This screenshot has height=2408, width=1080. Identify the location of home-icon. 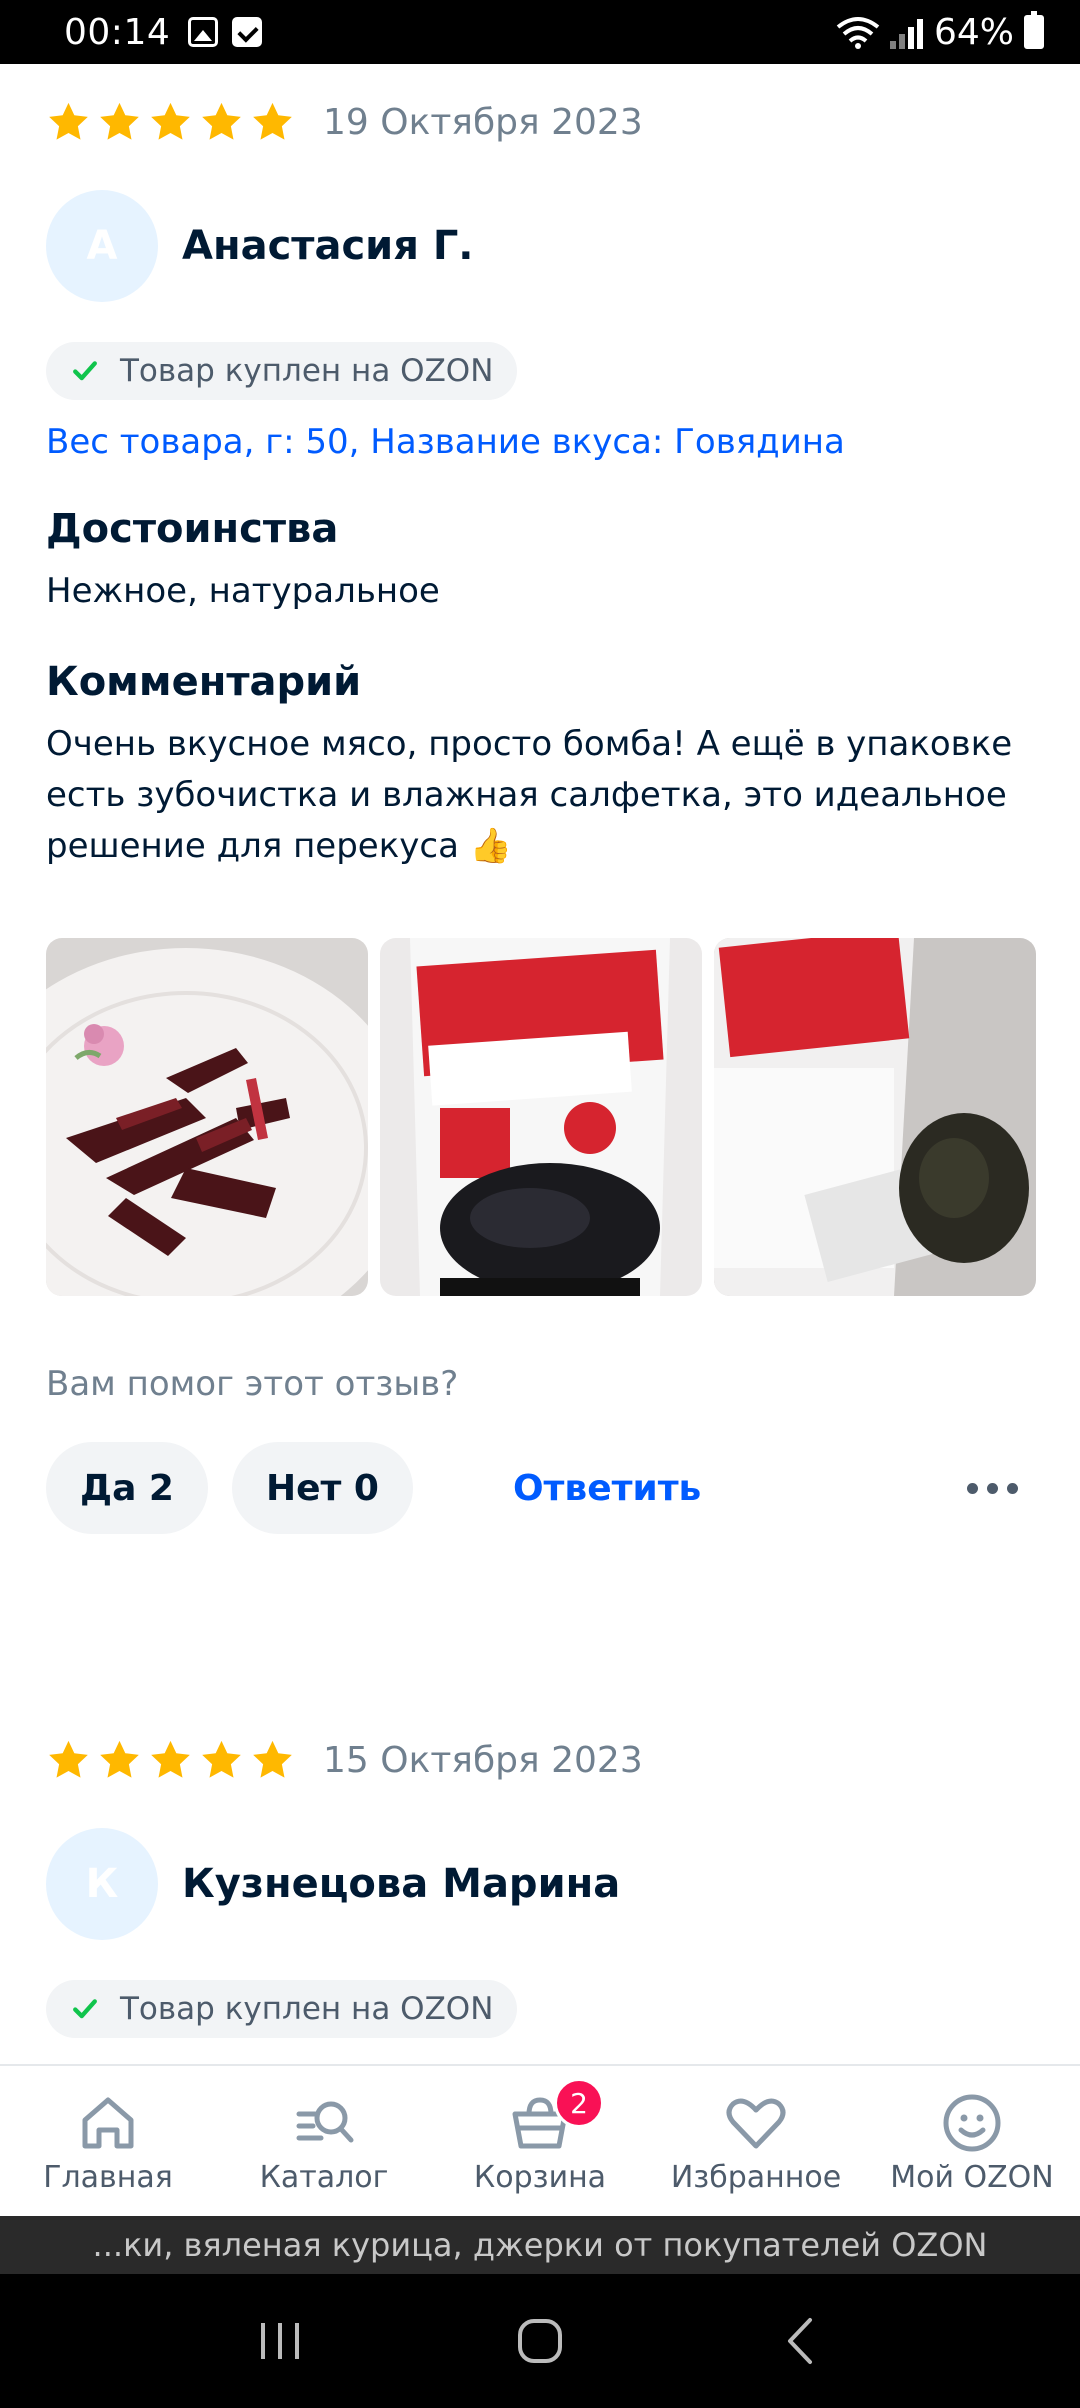
(108, 2123).